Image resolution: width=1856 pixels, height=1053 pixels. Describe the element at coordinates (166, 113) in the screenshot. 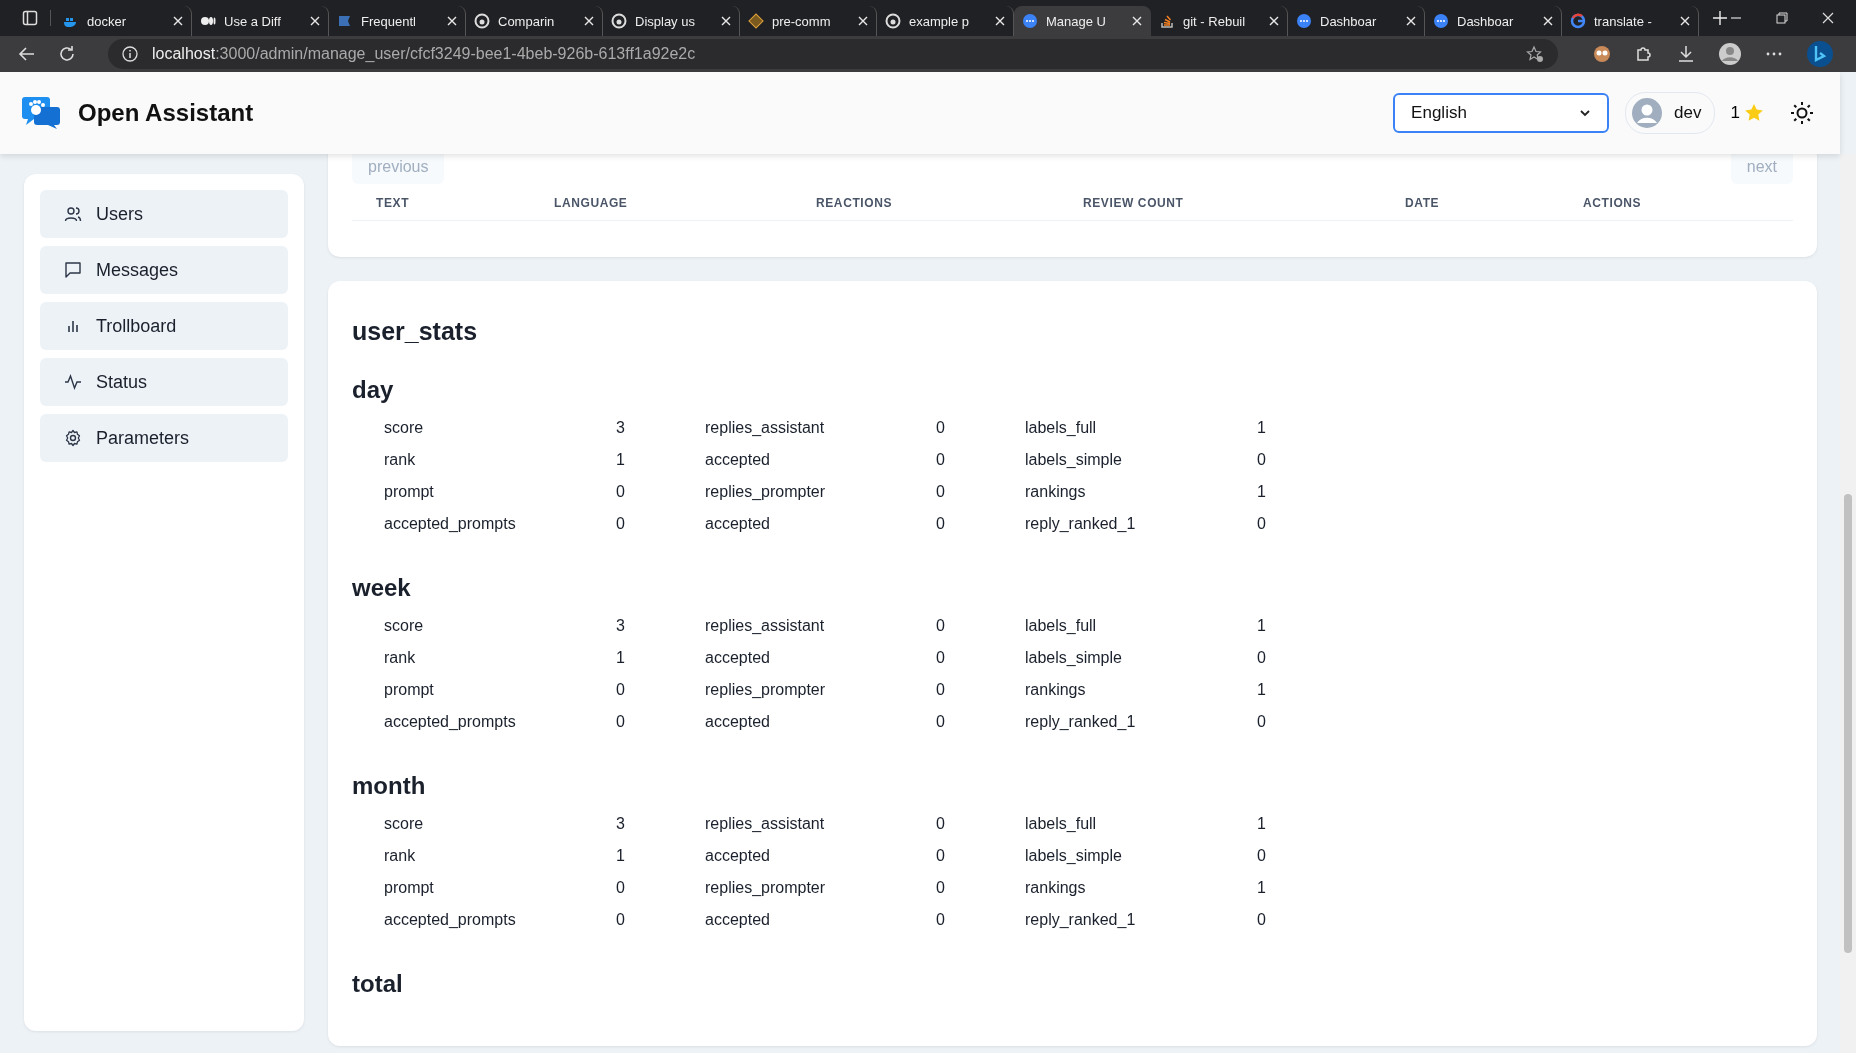

I see `brand-name: Open Assistant` at that location.